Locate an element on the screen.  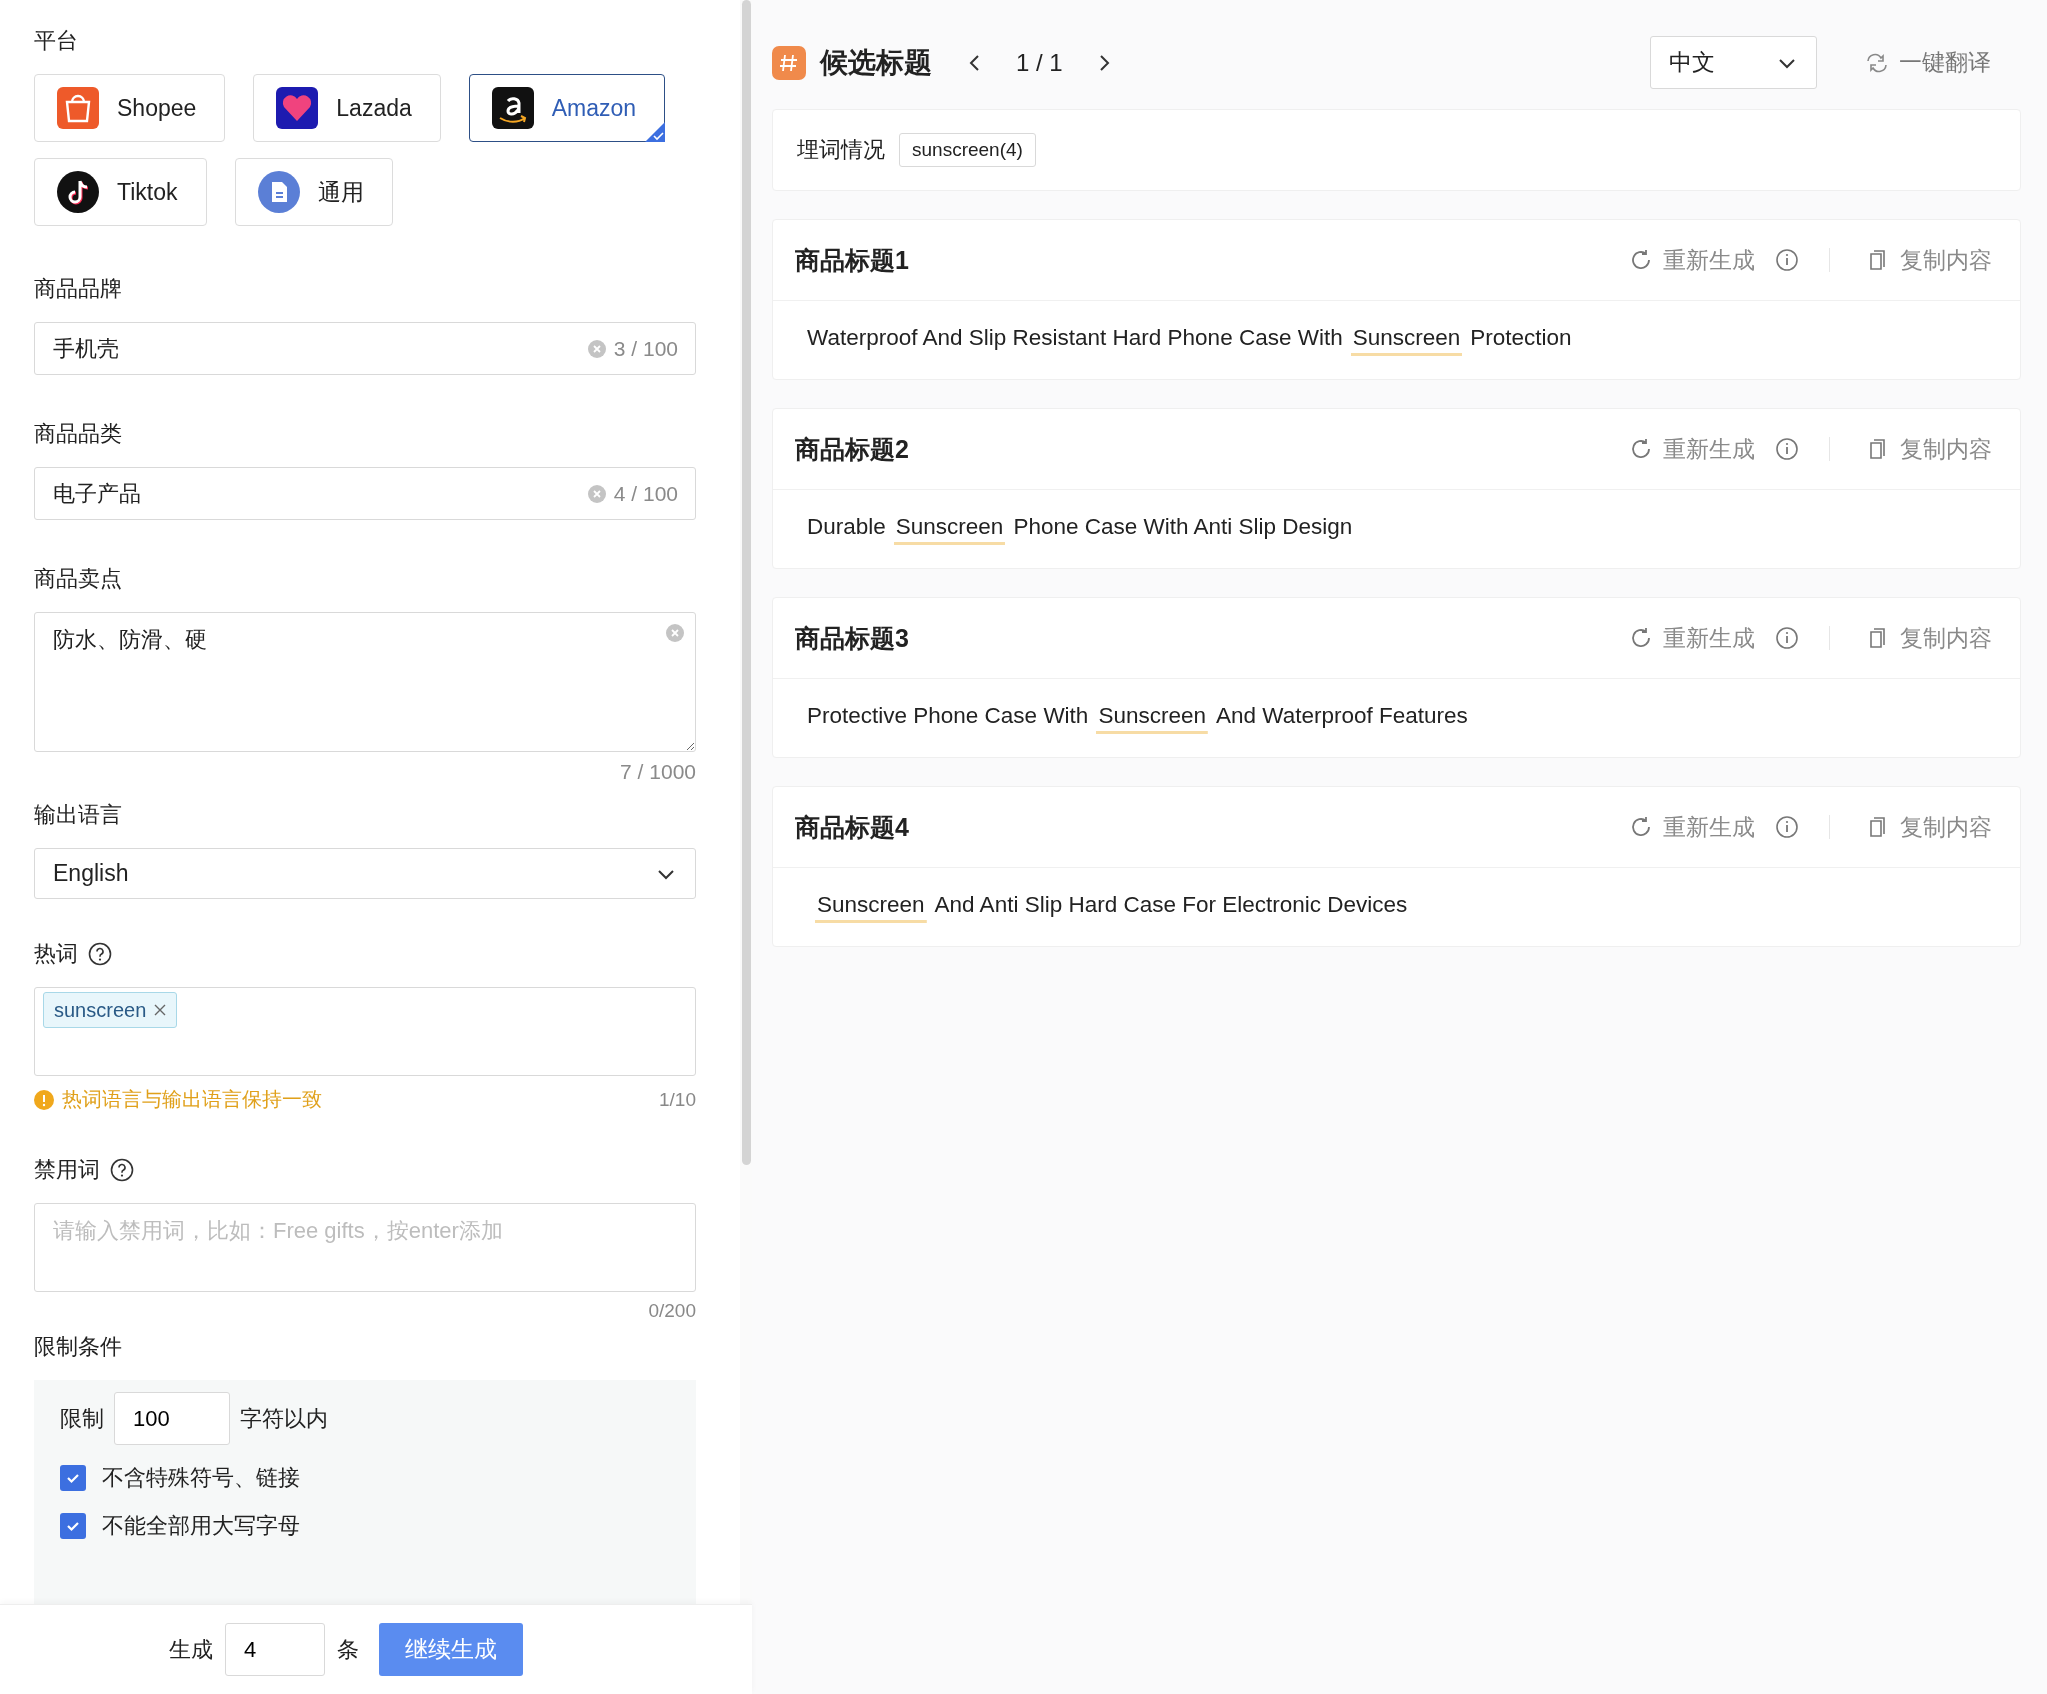
generated-title-text: Durable Sunscreen Phone Case With Anti Slip Design is located at coordinates (1080, 529).